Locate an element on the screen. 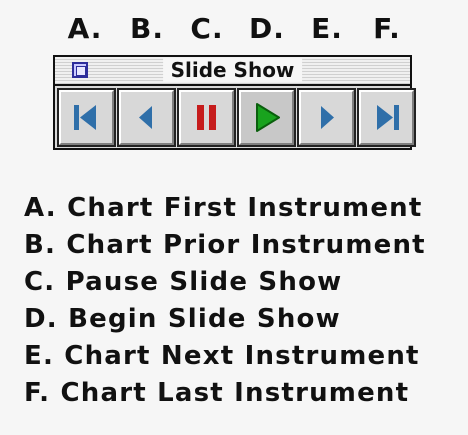 This screenshot has height=435, width=468. legend-item: E. Chart Next Instrument is located at coordinates (222, 356).